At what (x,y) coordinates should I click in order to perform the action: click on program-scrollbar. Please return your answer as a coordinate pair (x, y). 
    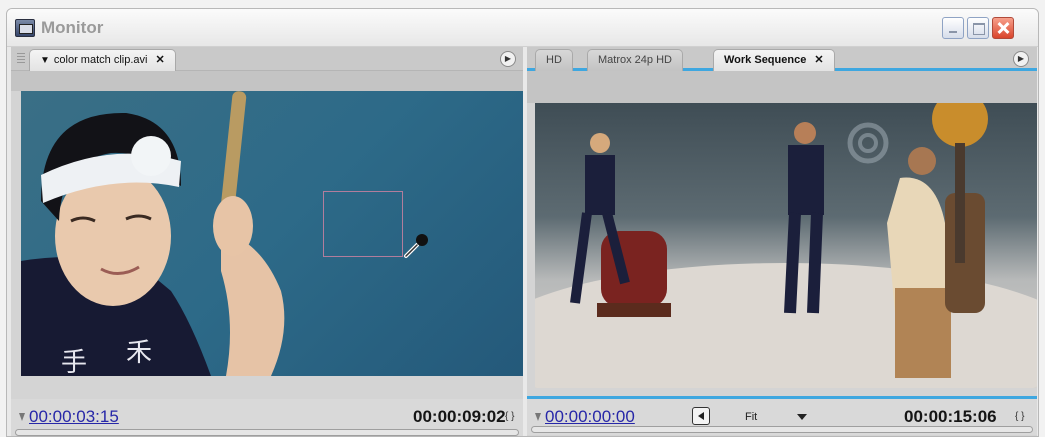
    Looking at the image, I should click on (782, 429).